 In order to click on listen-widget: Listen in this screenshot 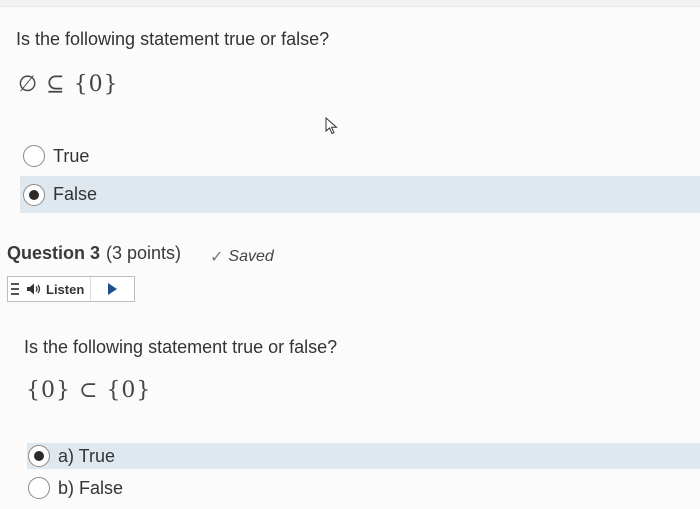, I will do `click(71, 289)`.